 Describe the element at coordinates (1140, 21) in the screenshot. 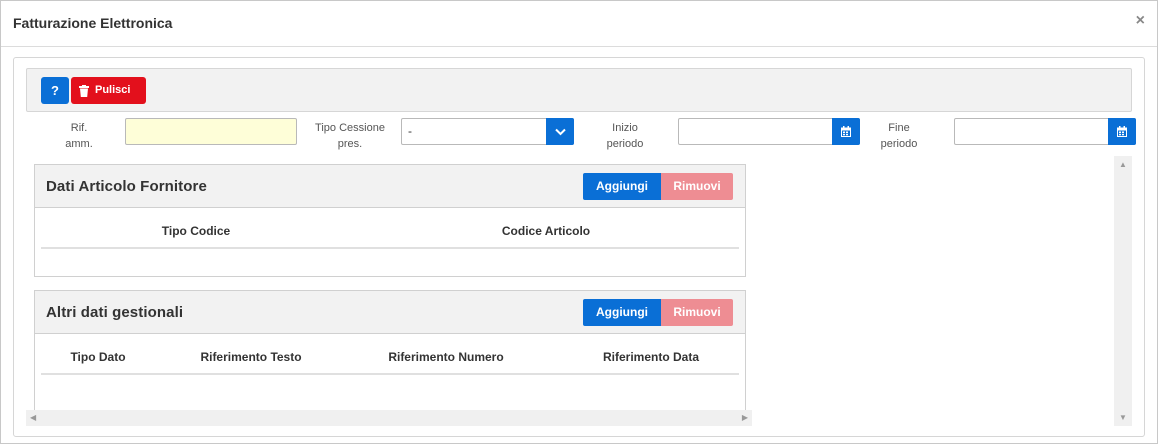

I see `close-icon: ×` at that location.